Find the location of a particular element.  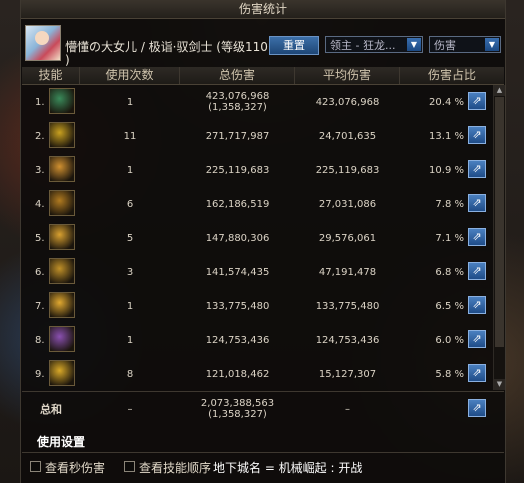

dungeon-name: 地下城名 = 机械崛起 : 开战 is located at coordinates (288, 468).